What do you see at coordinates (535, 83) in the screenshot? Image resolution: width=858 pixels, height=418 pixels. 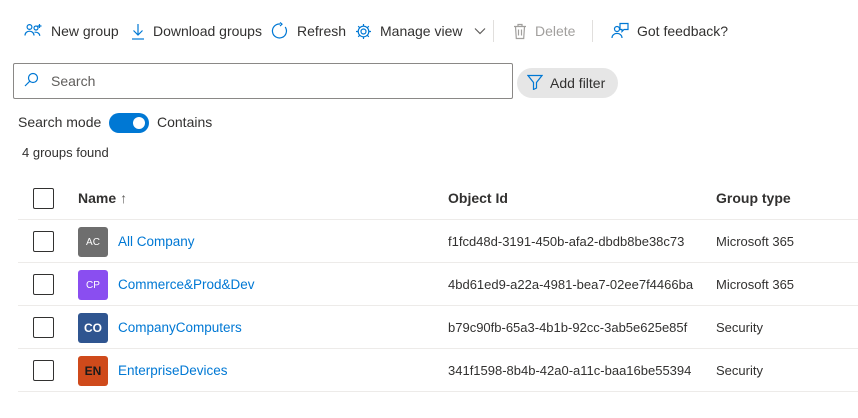 I see `filter-icon` at bounding box center [535, 83].